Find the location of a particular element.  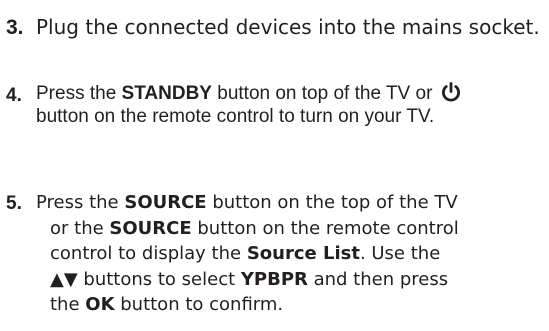

power-icon is located at coordinates (450, 92).